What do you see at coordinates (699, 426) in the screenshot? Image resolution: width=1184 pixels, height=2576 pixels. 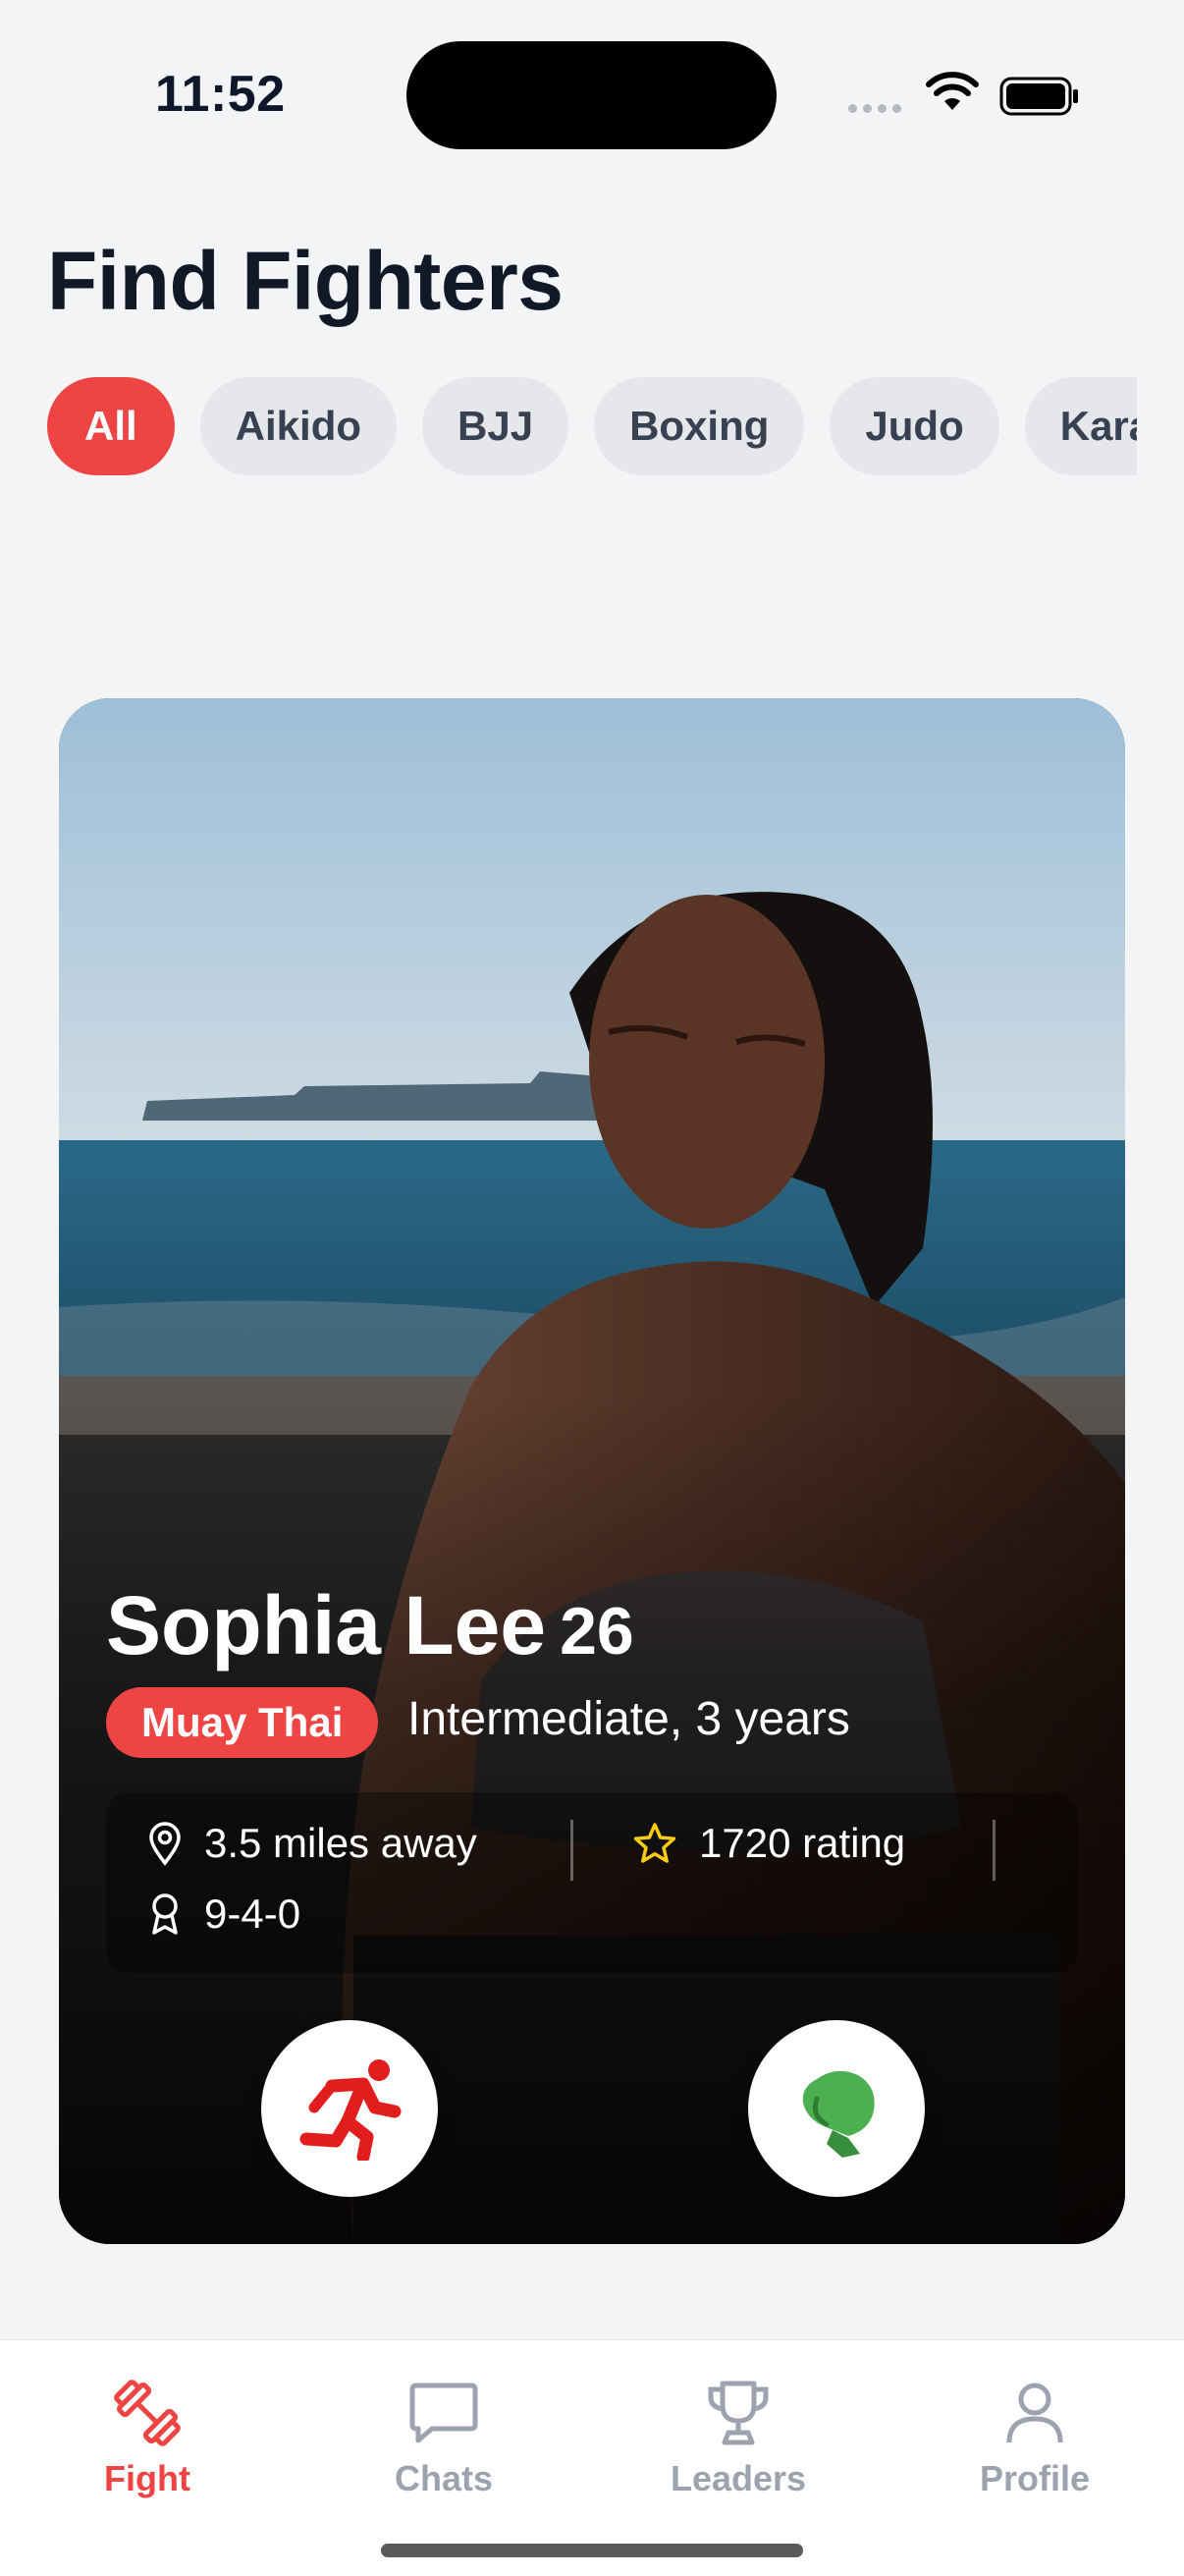 I see `filter-chip-boxing: Boxing` at bounding box center [699, 426].